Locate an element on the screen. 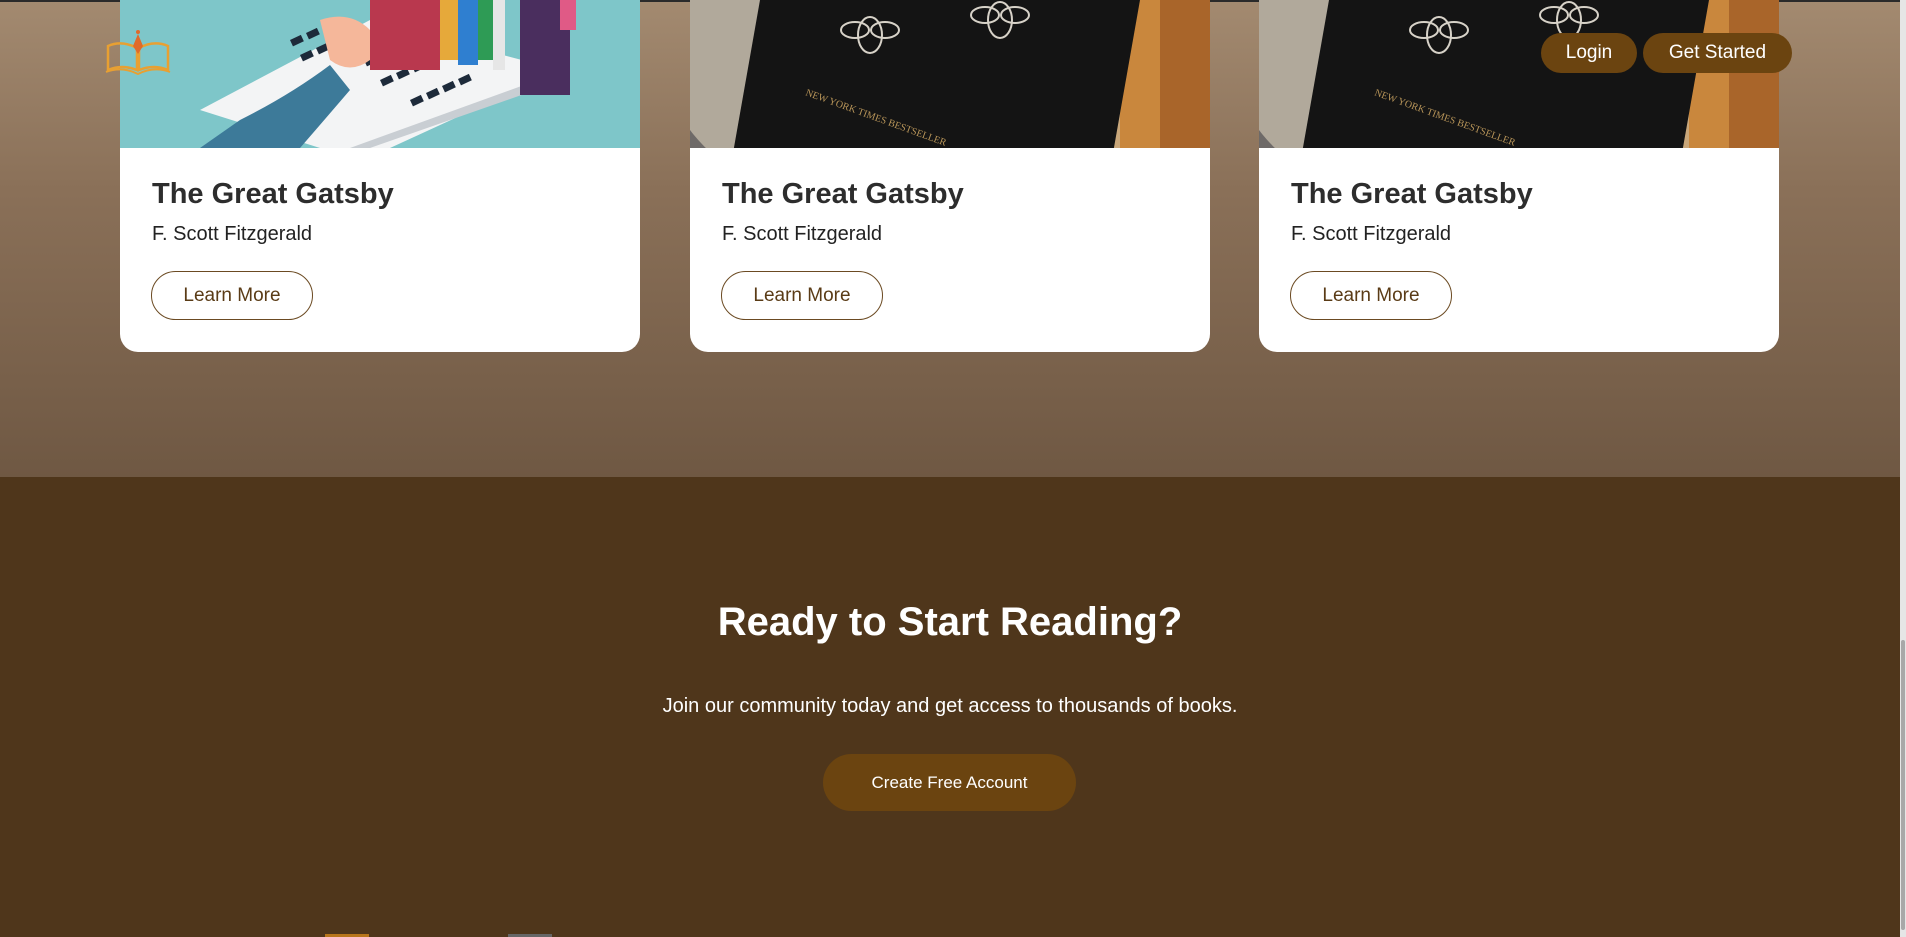  cta-title: Ready to Start Reading? is located at coordinates (950, 622).